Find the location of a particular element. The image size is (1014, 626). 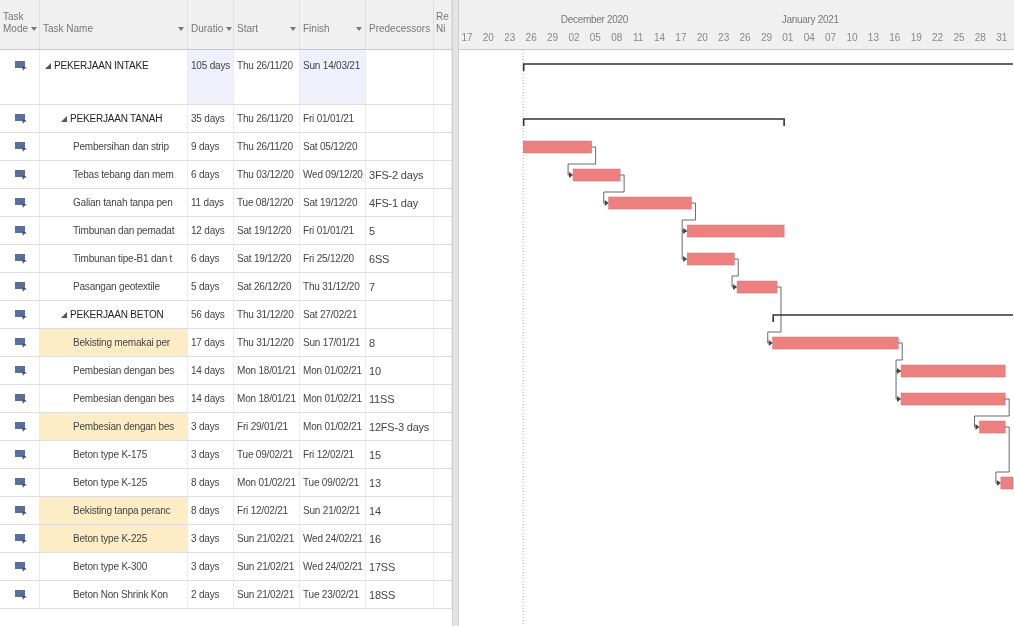

column-header: Task Name is located at coordinates (114, 24).